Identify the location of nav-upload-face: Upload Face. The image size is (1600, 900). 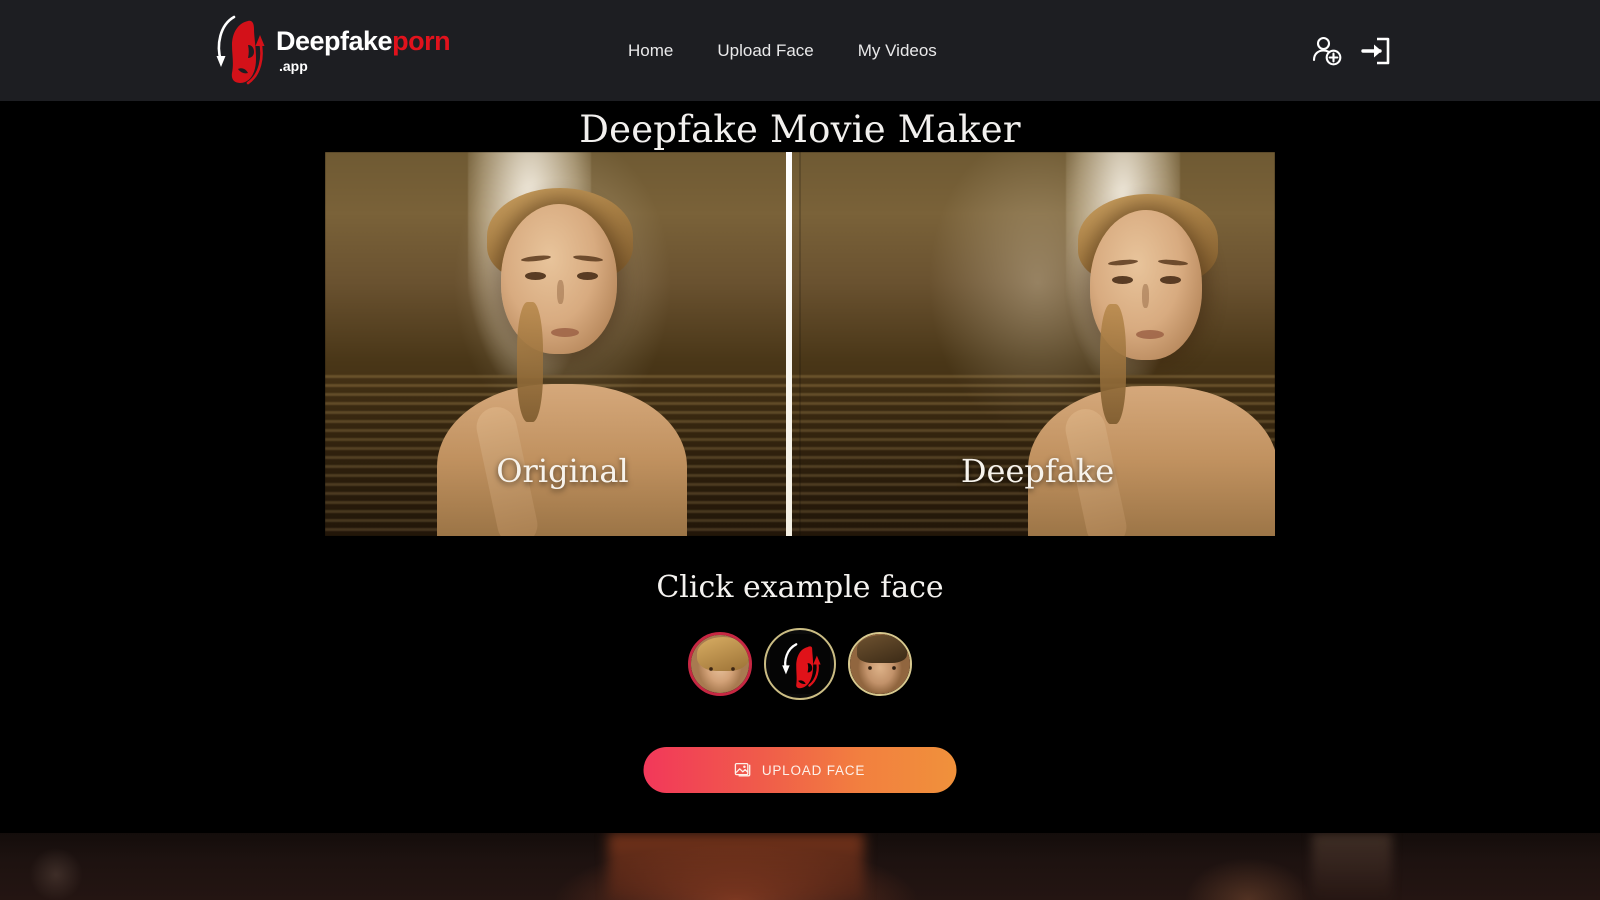
(765, 51).